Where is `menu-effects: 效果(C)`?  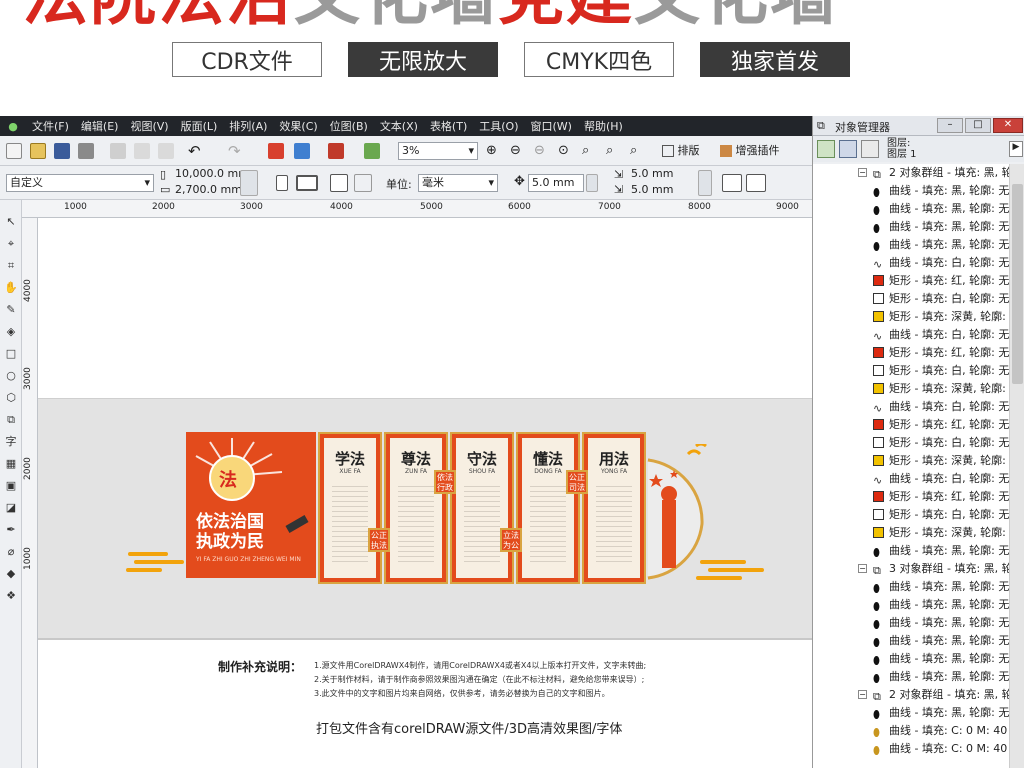
menu-effects: 效果(C) is located at coordinates (298, 126).